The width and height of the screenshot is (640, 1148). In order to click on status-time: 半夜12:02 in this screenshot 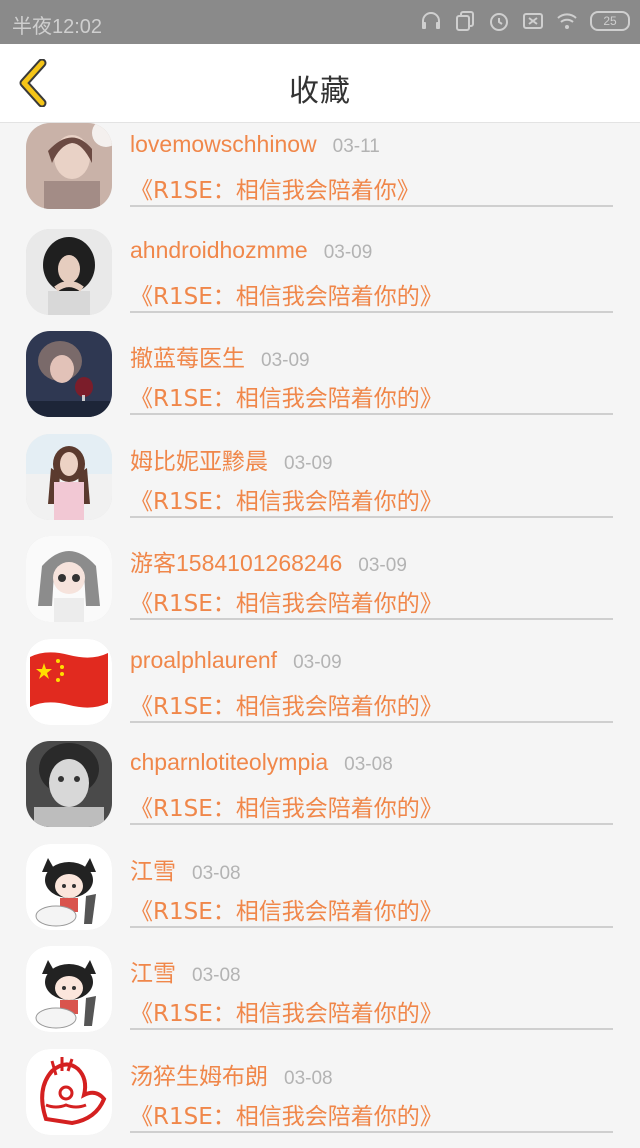, I will do `click(57, 24)`.